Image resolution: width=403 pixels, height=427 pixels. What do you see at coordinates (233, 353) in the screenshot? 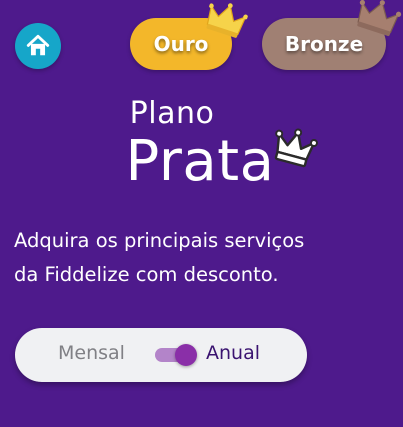
I see `annual-option: Anual` at bounding box center [233, 353].